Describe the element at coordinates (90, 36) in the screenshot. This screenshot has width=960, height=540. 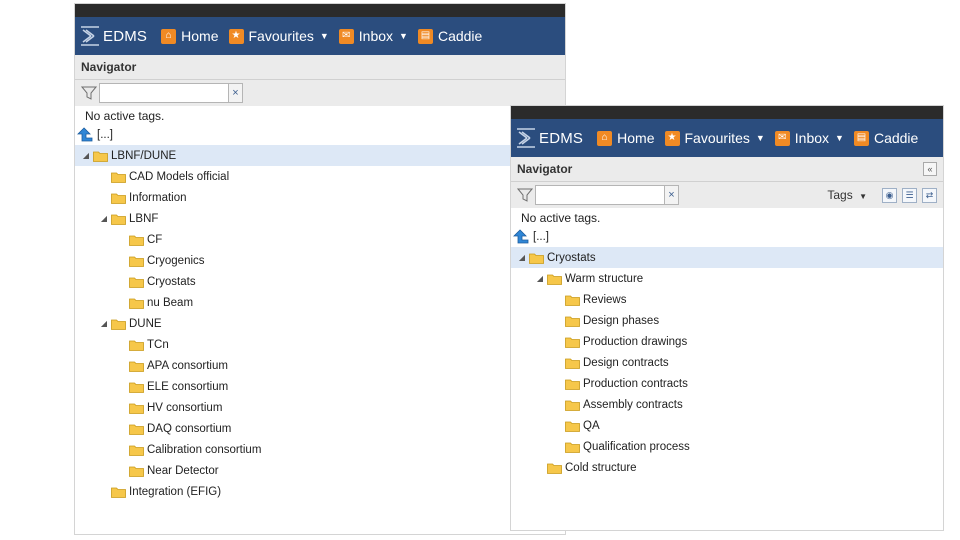
I see `edms-logo-icon` at that location.